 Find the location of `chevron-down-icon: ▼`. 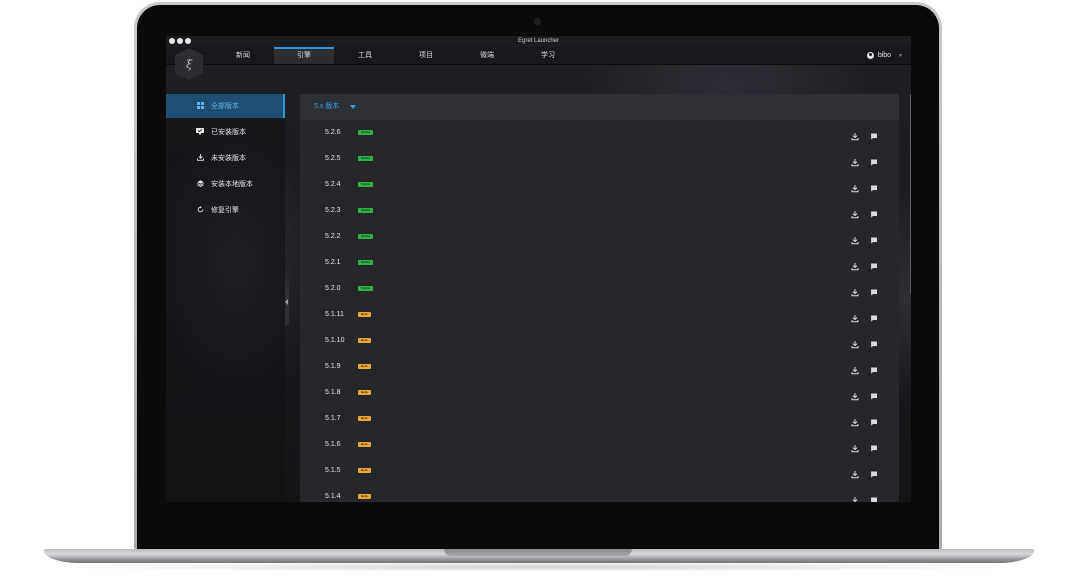

chevron-down-icon: ▼ is located at coordinates (900, 55).